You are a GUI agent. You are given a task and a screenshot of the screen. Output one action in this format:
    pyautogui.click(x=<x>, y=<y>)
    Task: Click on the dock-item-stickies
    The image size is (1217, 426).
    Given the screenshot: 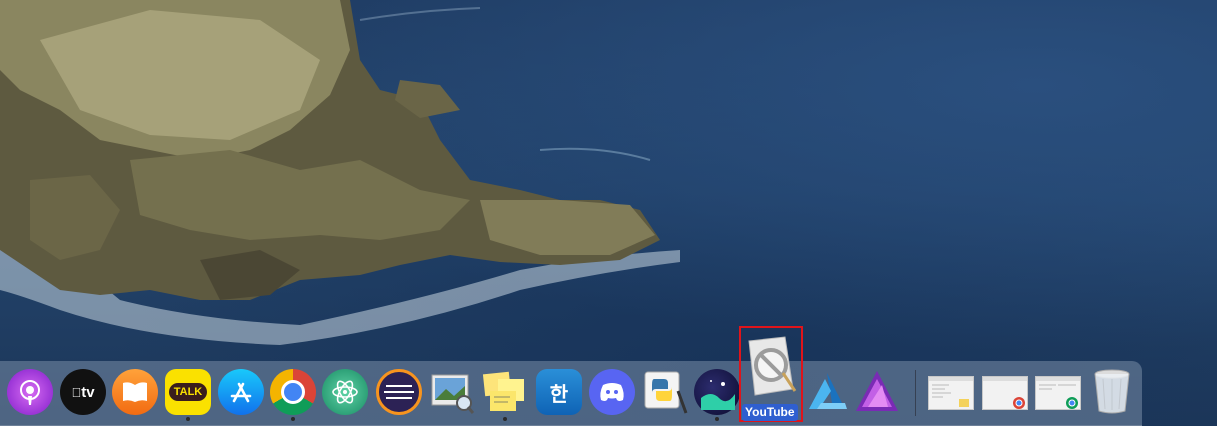 What is the action you would take?
    pyautogui.click(x=505, y=395)
    